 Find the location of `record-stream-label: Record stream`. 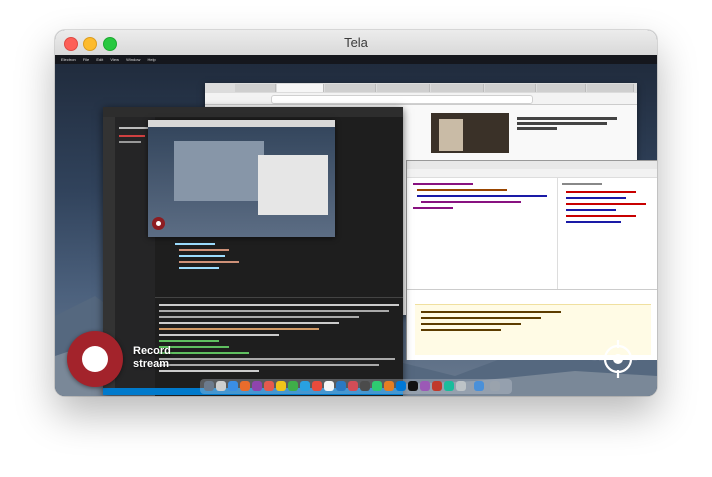

record-stream-label: Record stream is located at coordinates (152, 358).